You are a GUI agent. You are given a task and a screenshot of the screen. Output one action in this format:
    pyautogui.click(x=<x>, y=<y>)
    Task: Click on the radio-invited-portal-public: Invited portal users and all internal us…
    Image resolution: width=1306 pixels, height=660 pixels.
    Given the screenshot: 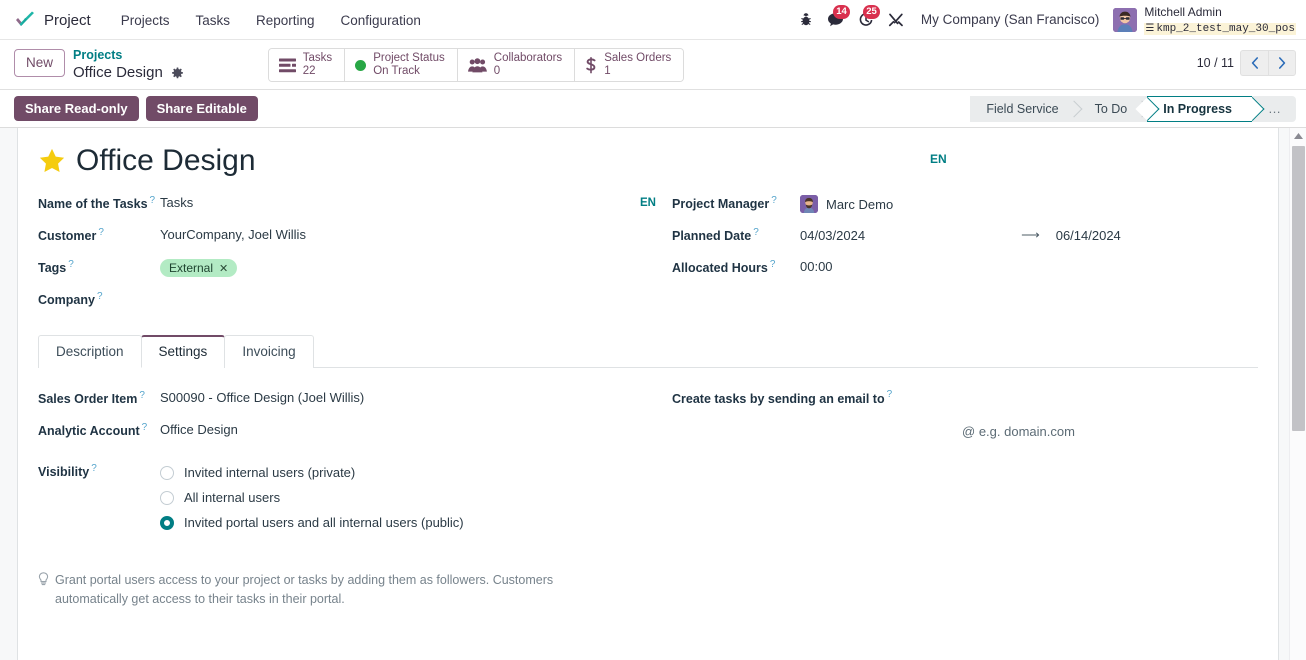 What is the action you would take?
    pyautogui.click(x=411, y=522)
    